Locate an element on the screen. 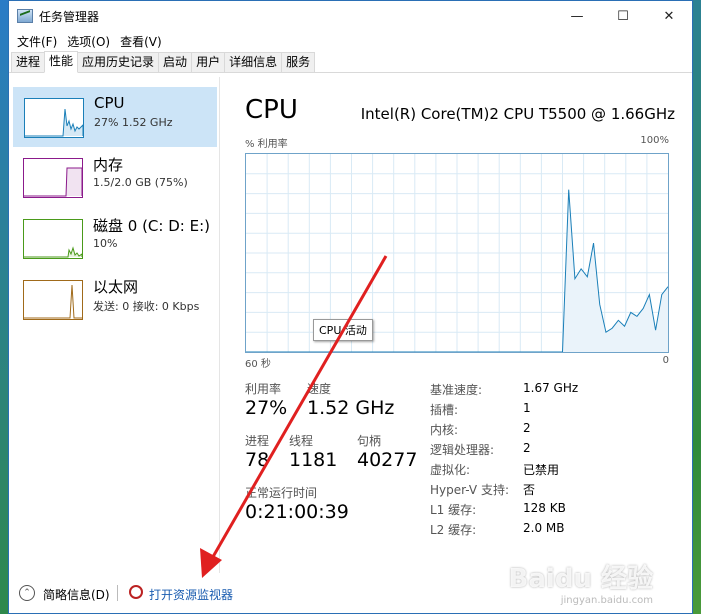 This screenshot has width=701, height=614. cpu-thumbnail-graph is located at coordinates (54, 118).